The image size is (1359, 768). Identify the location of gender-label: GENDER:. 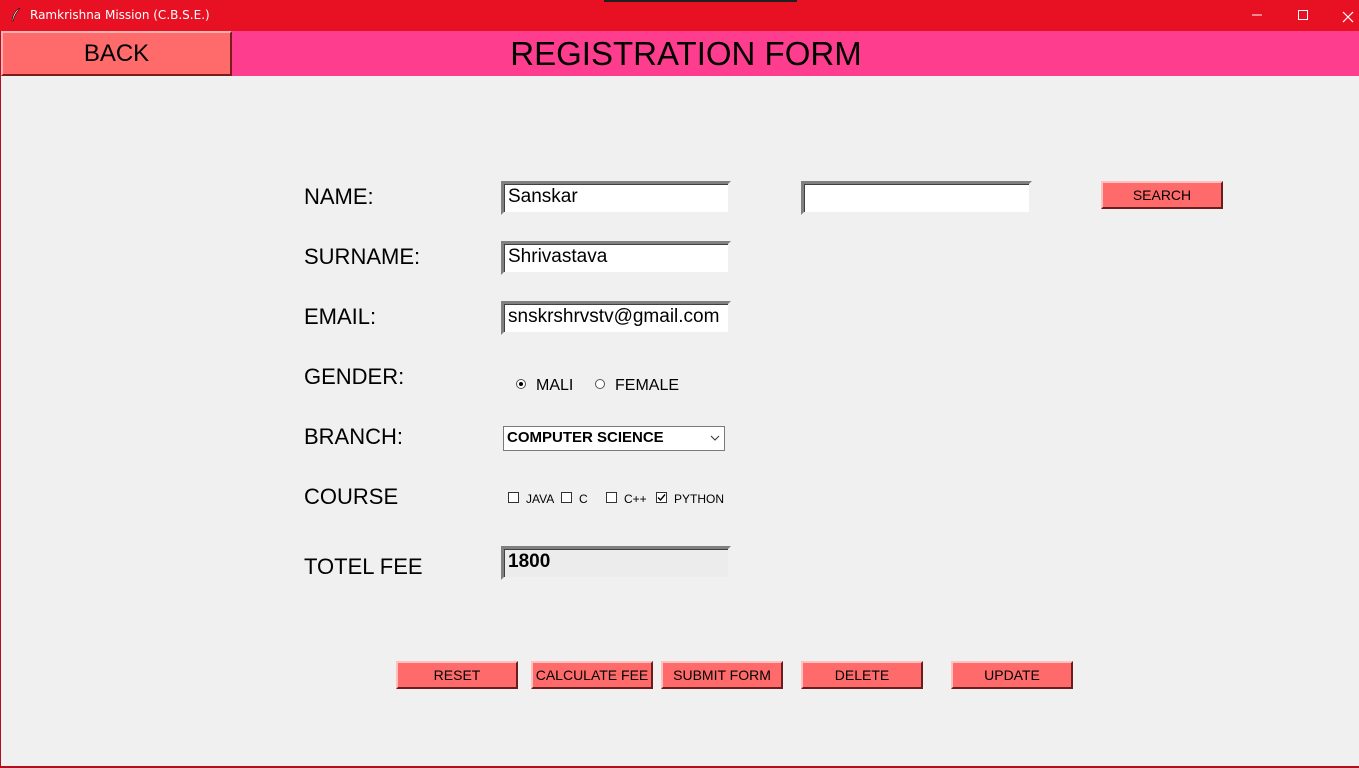
(354, 376).